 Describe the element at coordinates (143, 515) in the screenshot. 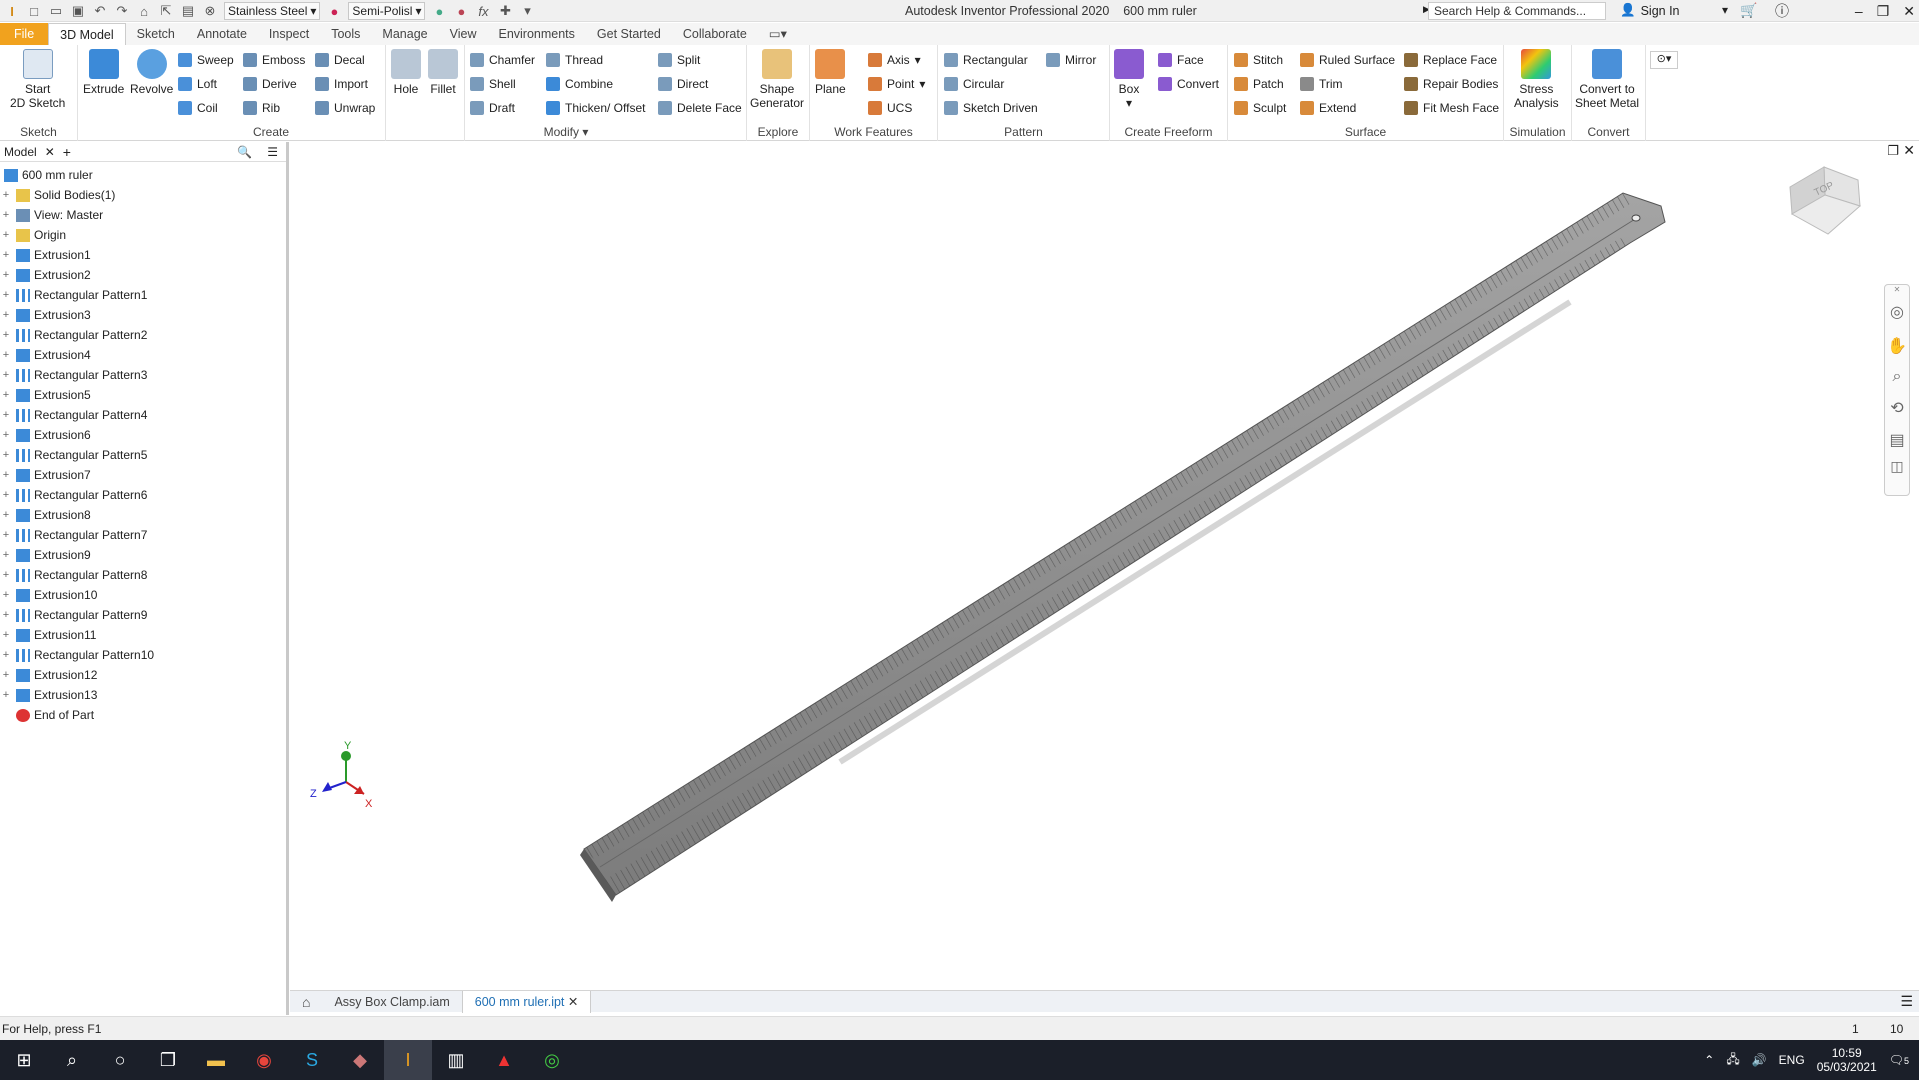

I see `tree-item: + Extrusion8` at that location.